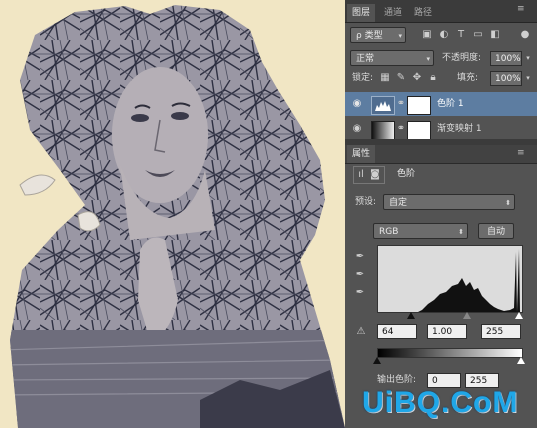 The image size is (537, 428). Describe the element at coordinates (377, 360) in the screenshot. I see `output-black-handle` at that location.